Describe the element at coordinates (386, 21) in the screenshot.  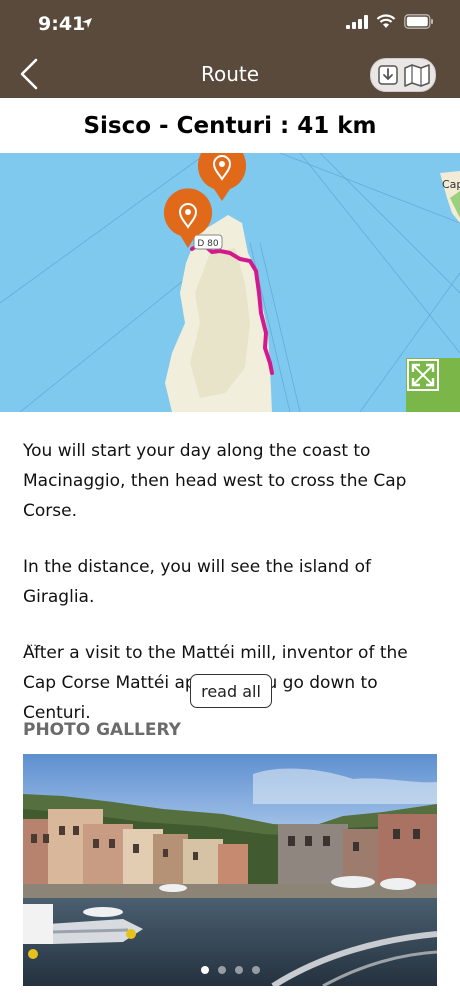
I see `wifi-icon` at that location.